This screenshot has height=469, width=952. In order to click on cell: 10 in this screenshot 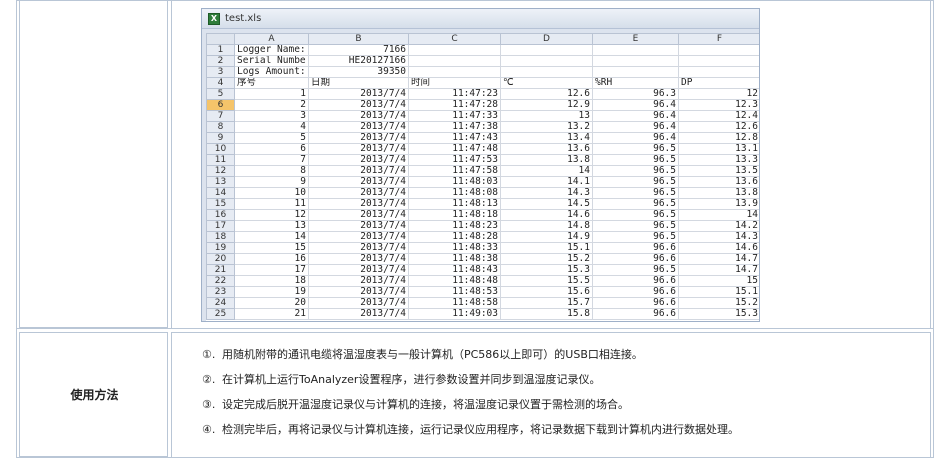, I will do `click(271, 193)`.